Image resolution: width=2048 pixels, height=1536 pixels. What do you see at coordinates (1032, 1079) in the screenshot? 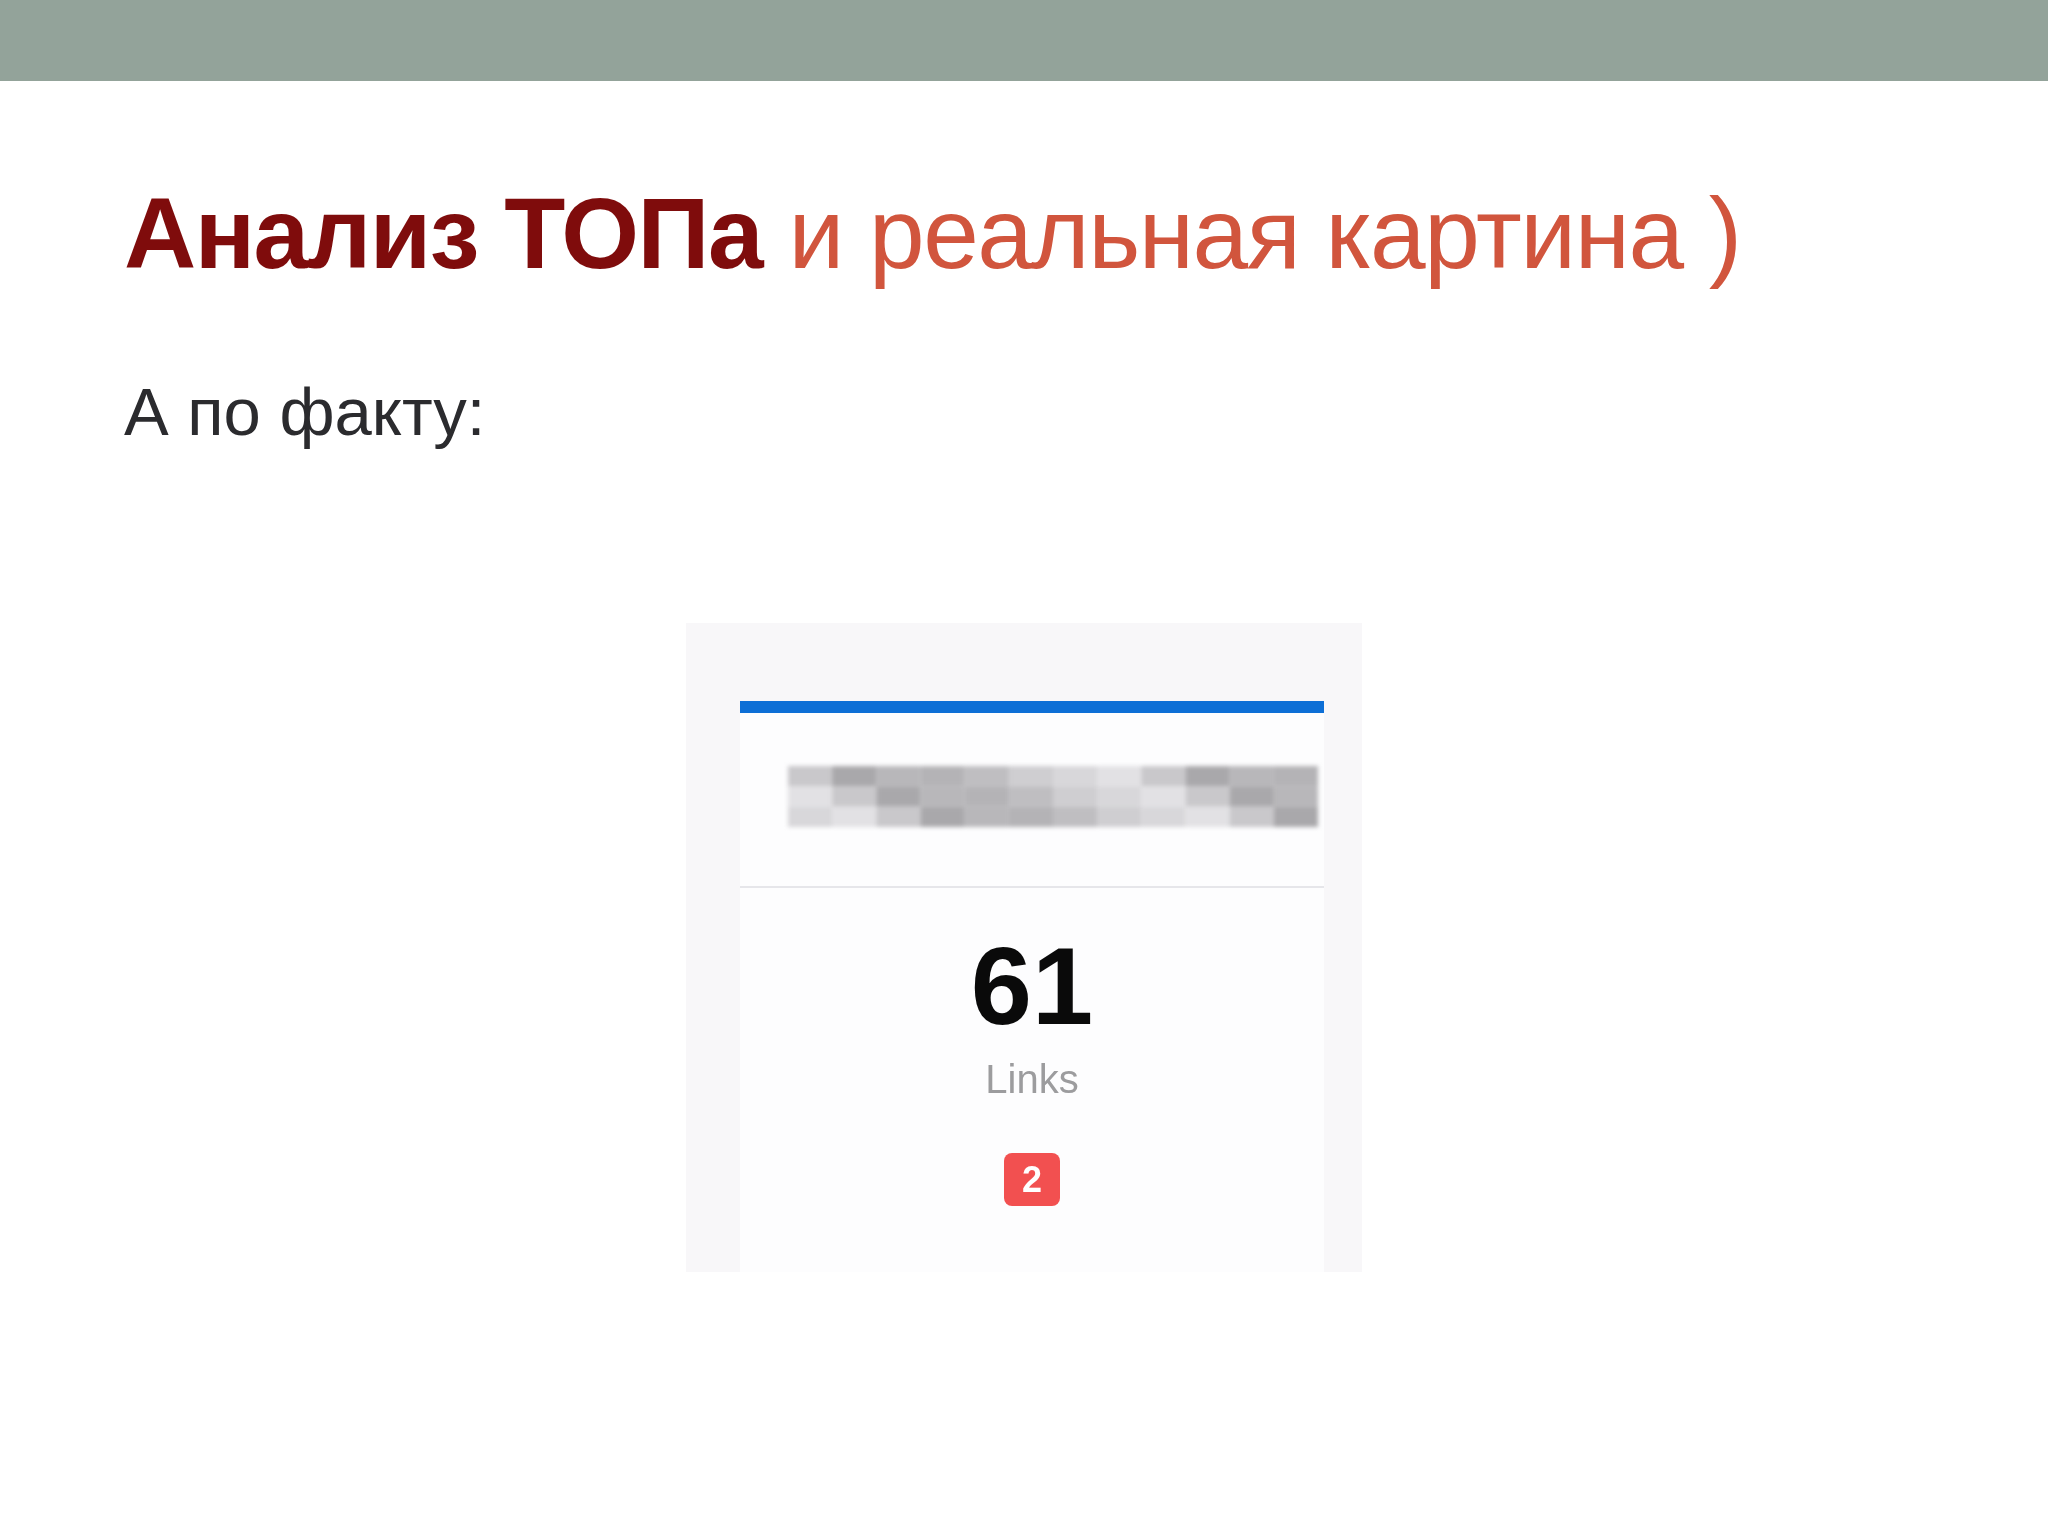
I see `links-label: Links` at bounding box center [1032, 1079].